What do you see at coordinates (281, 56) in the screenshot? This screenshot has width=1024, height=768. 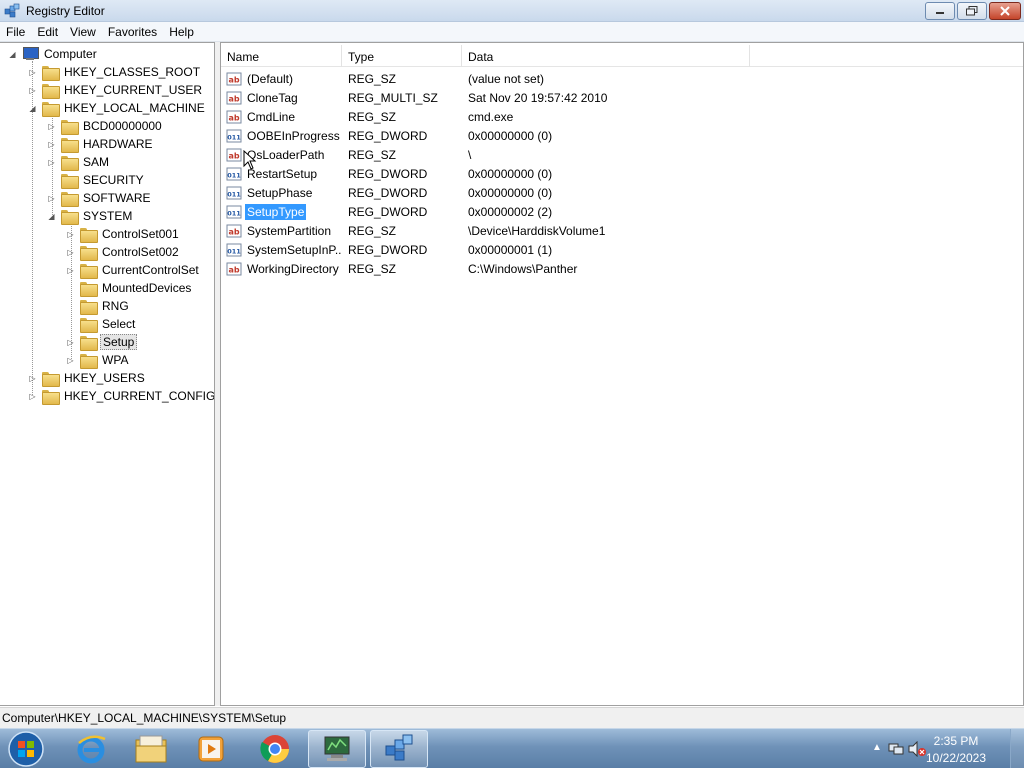 I see `column-header-name: Name` at bounding box center [281, 56].